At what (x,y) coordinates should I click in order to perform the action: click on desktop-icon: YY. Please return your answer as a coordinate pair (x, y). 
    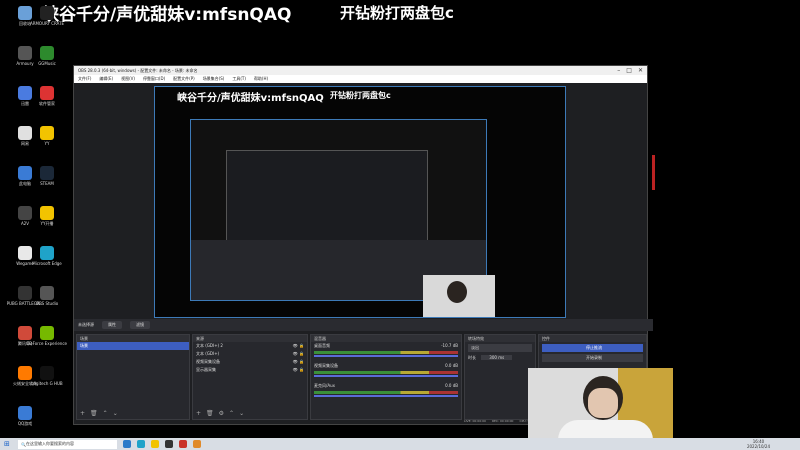
    Looking at the image, I should click on (47, 136).